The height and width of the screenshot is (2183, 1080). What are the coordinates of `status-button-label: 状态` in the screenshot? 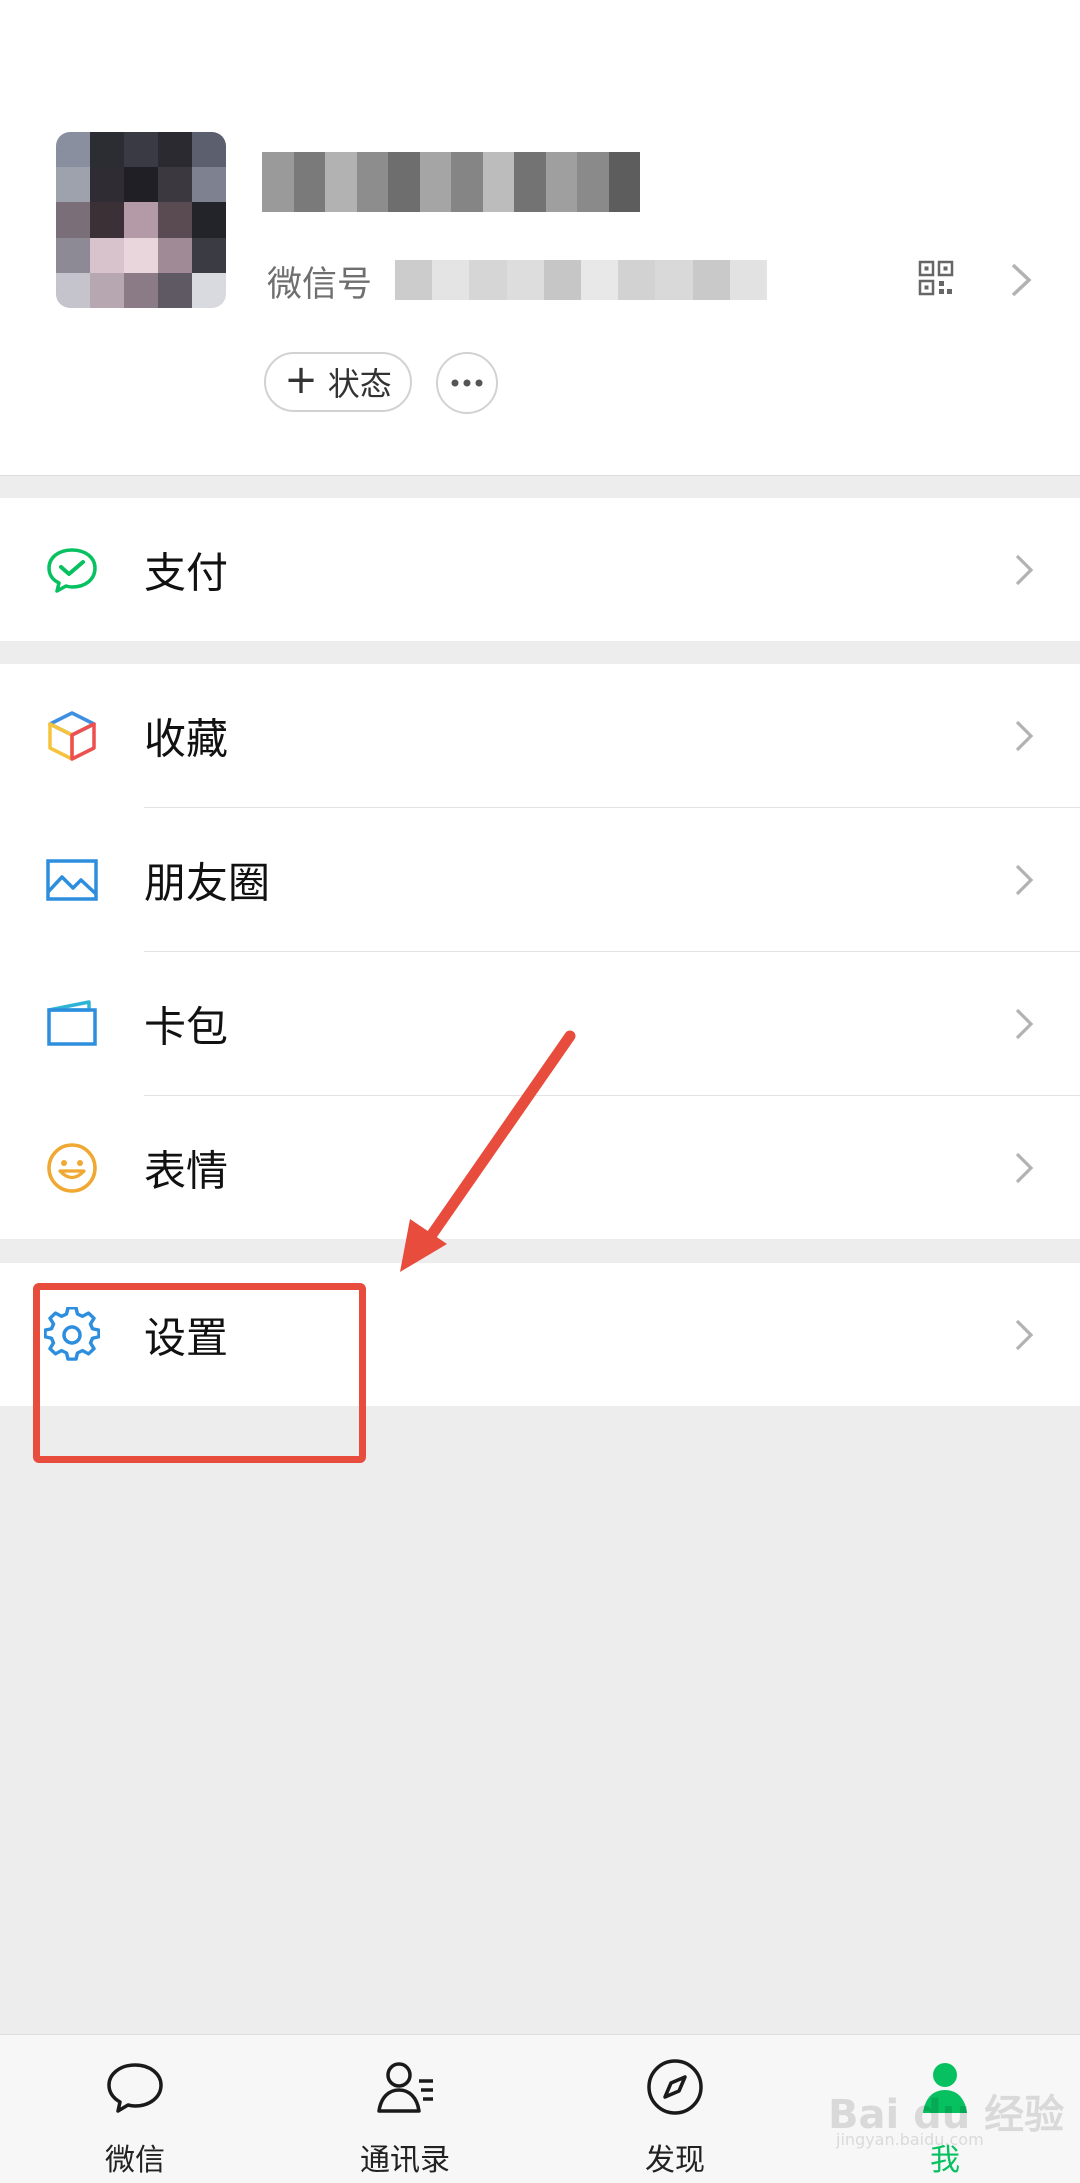 It's located at (359, 384).